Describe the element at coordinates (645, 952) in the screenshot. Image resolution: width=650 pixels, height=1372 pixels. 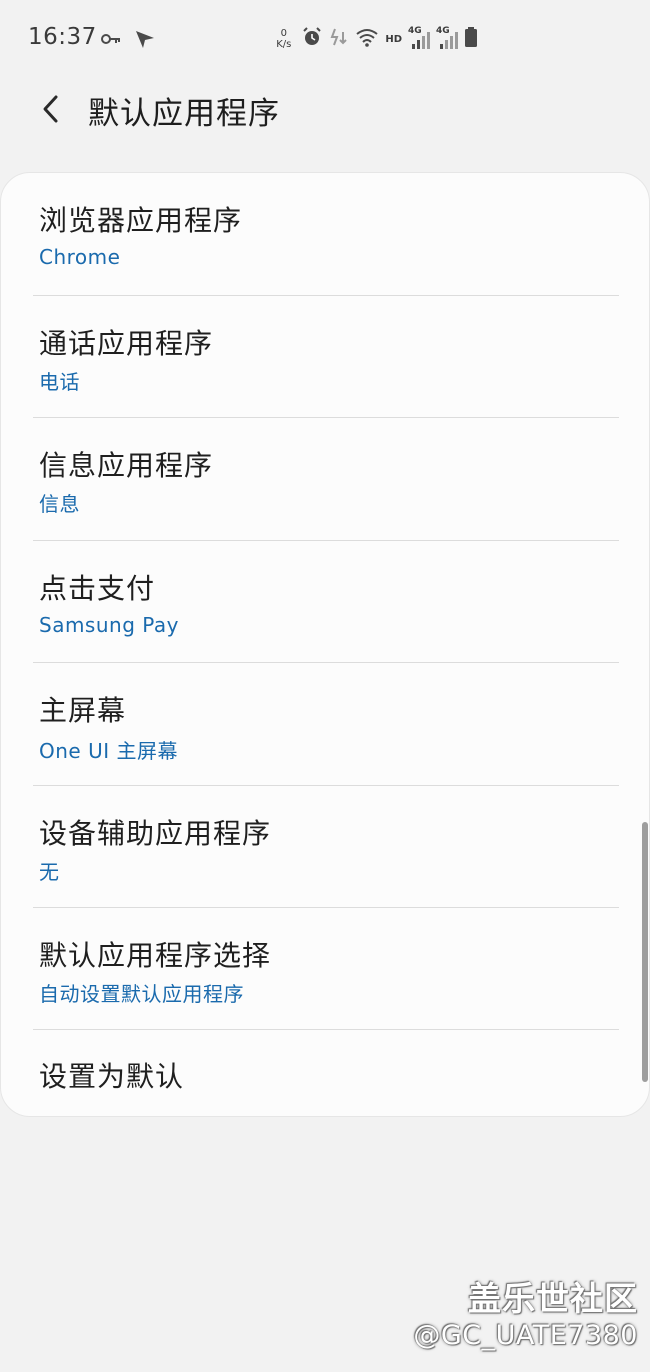
I see `scrollbar` at that location.